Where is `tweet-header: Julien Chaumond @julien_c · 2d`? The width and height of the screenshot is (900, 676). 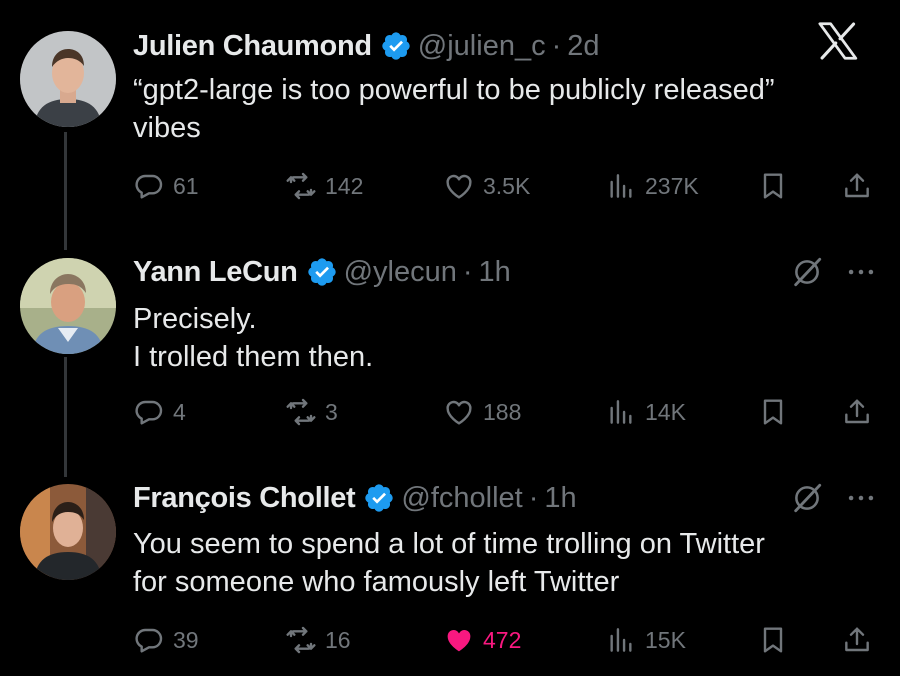
tweet-header: Julien Chaumond @julien_c · 2d is located at coordinates (366, 46).